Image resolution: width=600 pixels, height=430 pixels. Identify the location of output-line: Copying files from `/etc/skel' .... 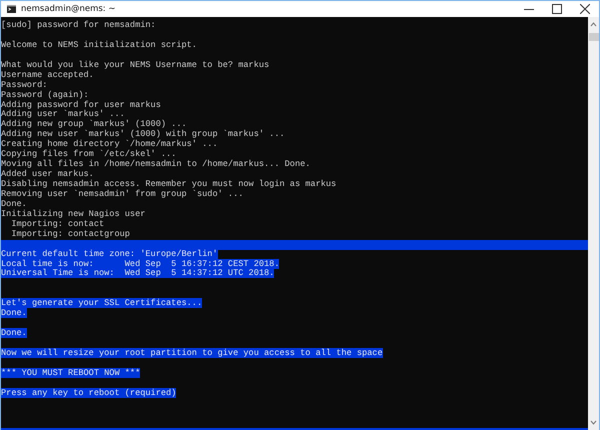
(88, 154).